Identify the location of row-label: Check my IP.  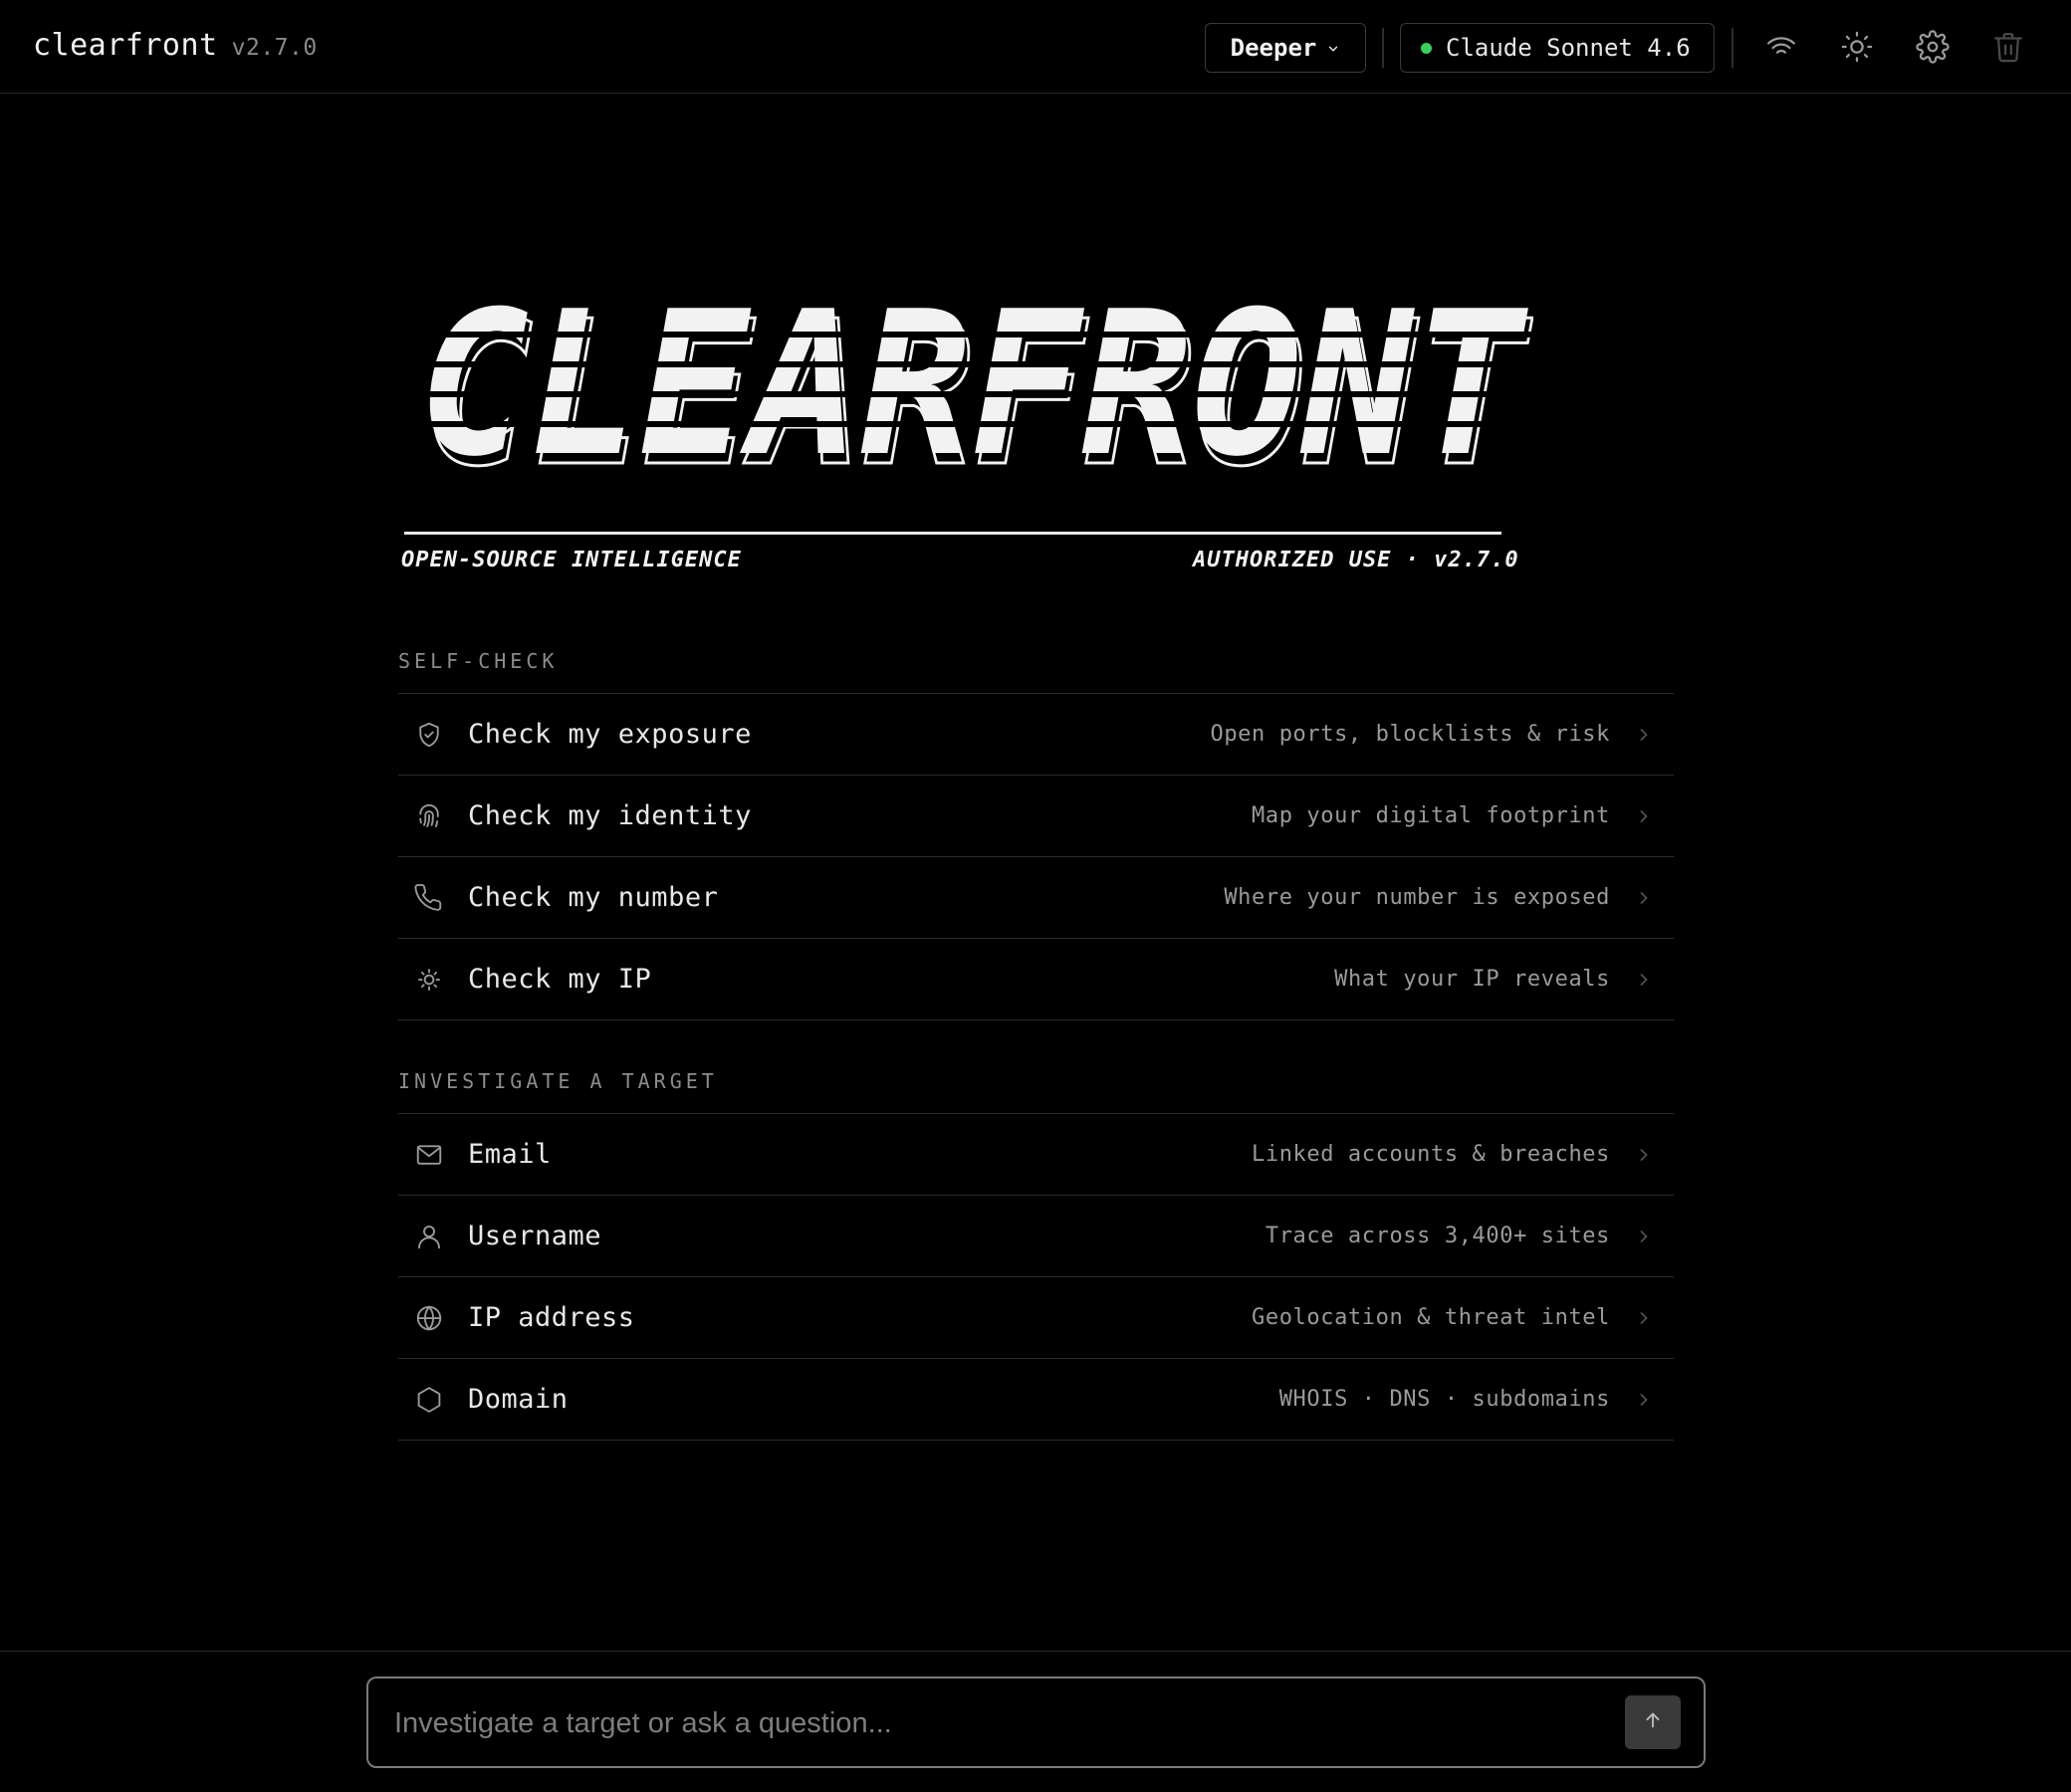
(560, 980).